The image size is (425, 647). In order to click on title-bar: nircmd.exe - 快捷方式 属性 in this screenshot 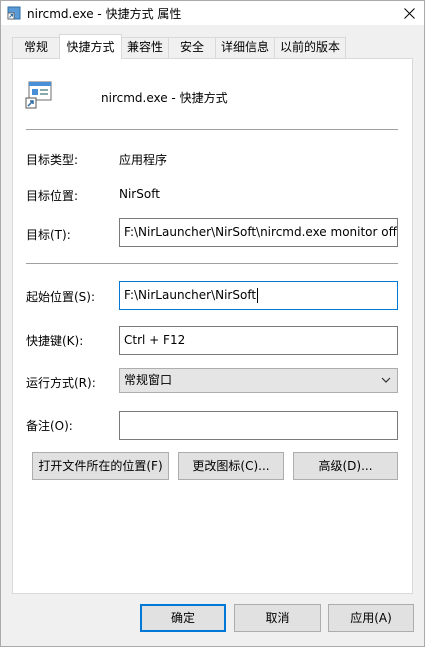, I will do `click(212, 13)`.